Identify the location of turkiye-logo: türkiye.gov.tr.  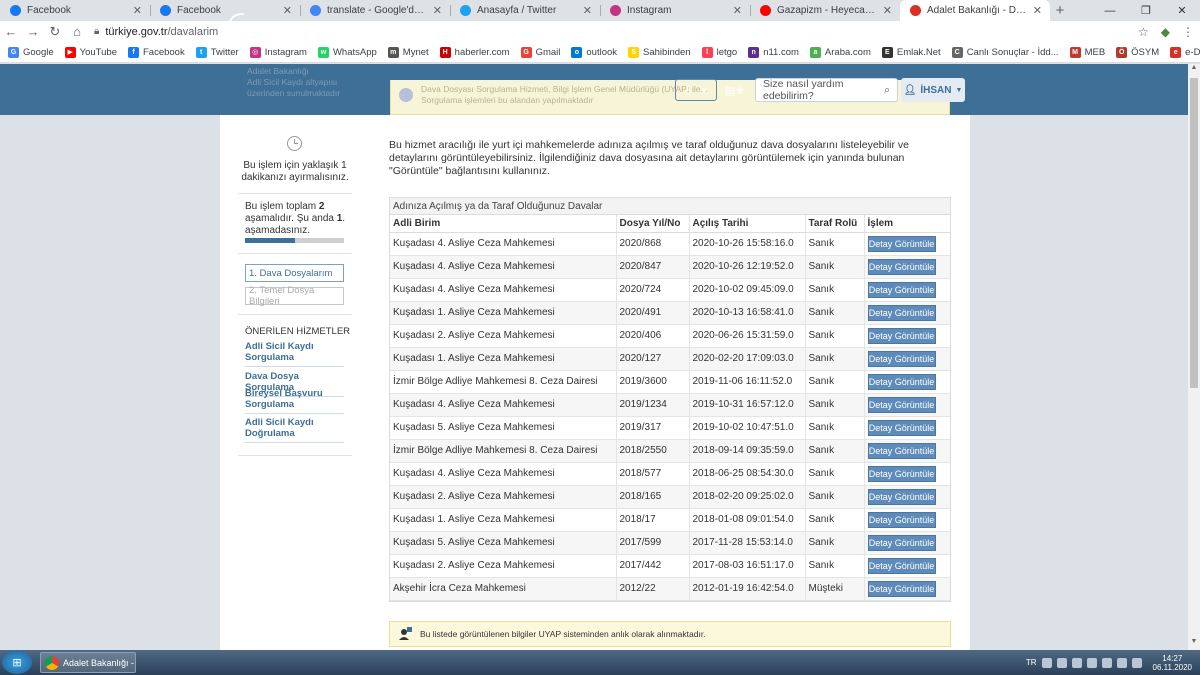
(290, 26).